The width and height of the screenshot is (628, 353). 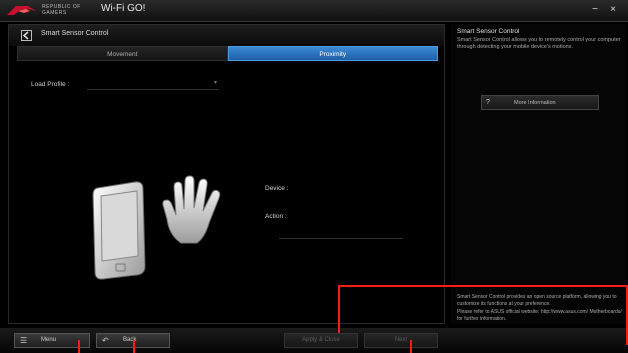 I want to click on minimize-button: −, so click(x=595, y=10).